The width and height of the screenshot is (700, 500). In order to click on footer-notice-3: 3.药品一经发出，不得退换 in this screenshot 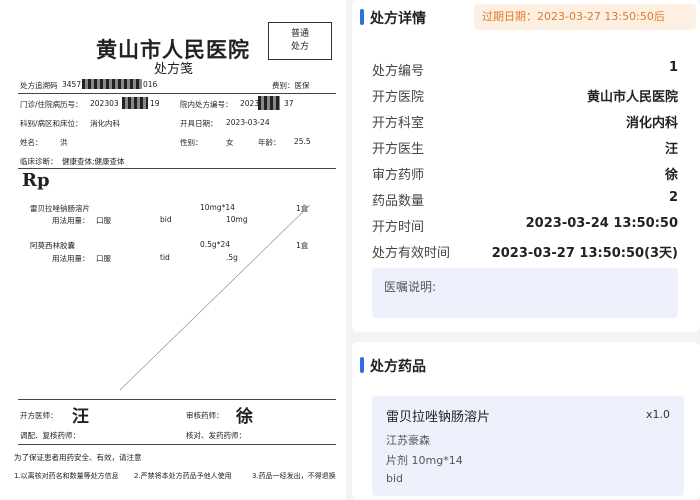, I will do `click(294, 476)`.